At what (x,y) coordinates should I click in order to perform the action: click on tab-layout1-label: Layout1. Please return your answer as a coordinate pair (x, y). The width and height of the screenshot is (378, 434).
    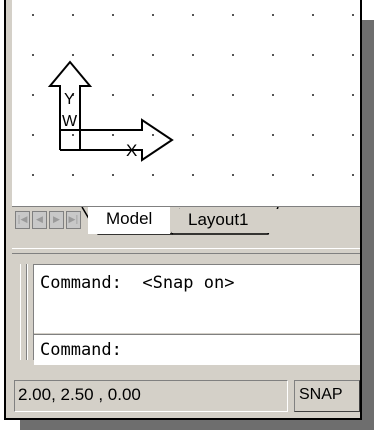
    Looking at the image, I should click on (218, 219).